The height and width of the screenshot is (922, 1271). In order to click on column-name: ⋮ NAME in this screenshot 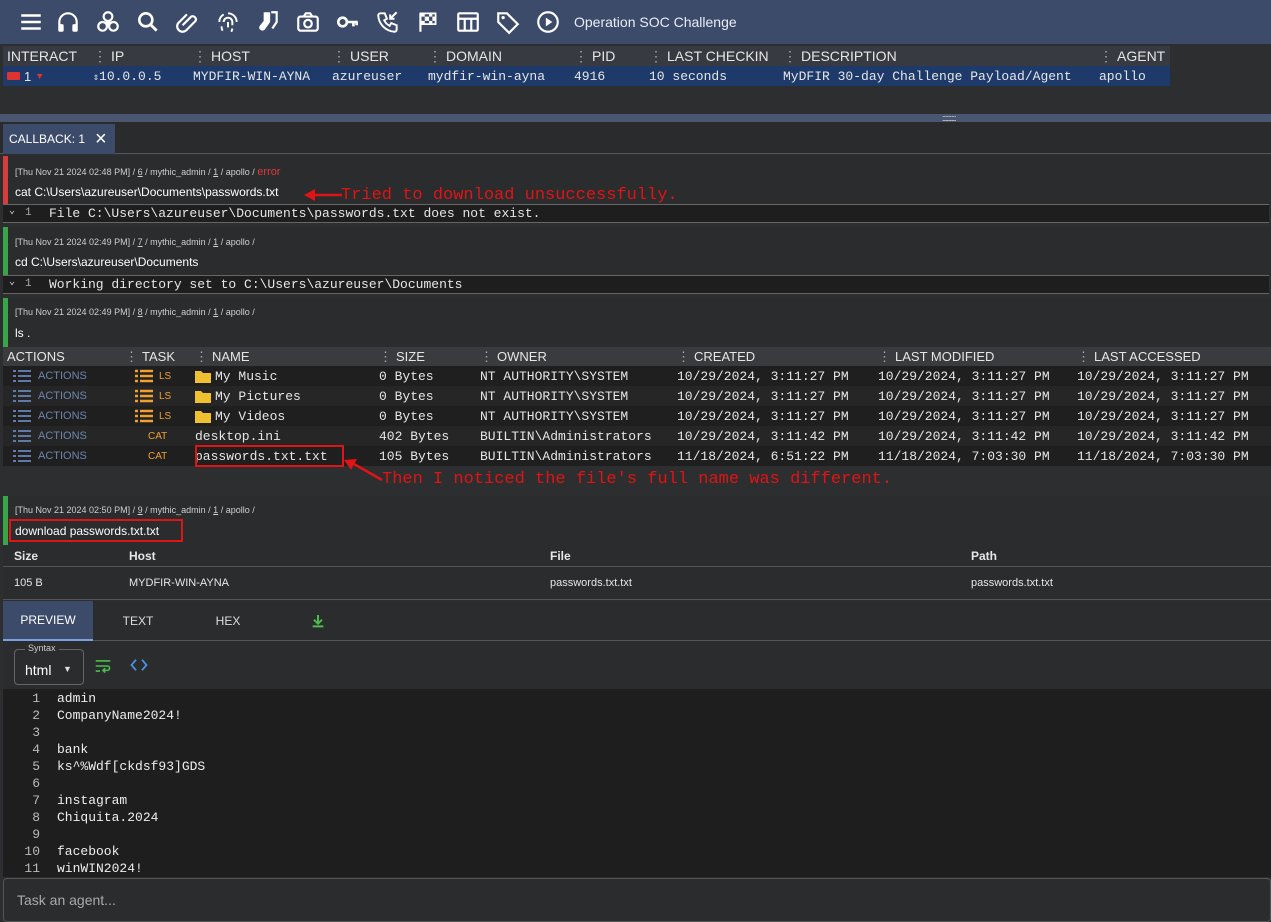, I will do `click(283, 357)`.